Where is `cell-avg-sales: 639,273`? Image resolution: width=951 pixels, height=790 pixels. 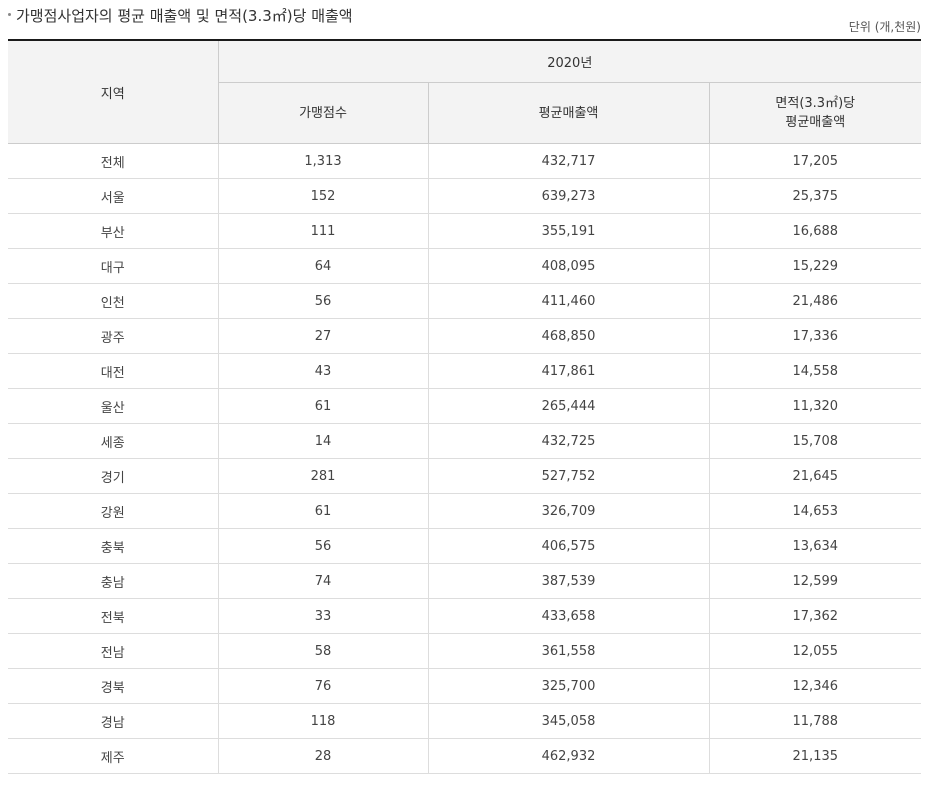 cell-avg-sales: 639,273 is located at coordinates (568, 196).